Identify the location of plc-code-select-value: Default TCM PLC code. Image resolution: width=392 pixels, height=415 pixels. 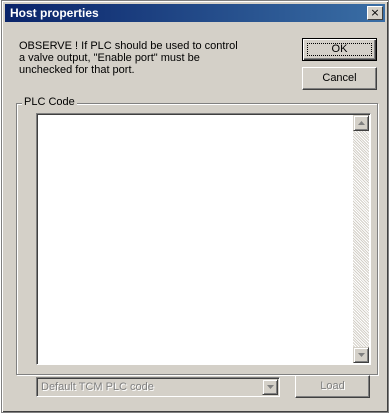
(97, 387).